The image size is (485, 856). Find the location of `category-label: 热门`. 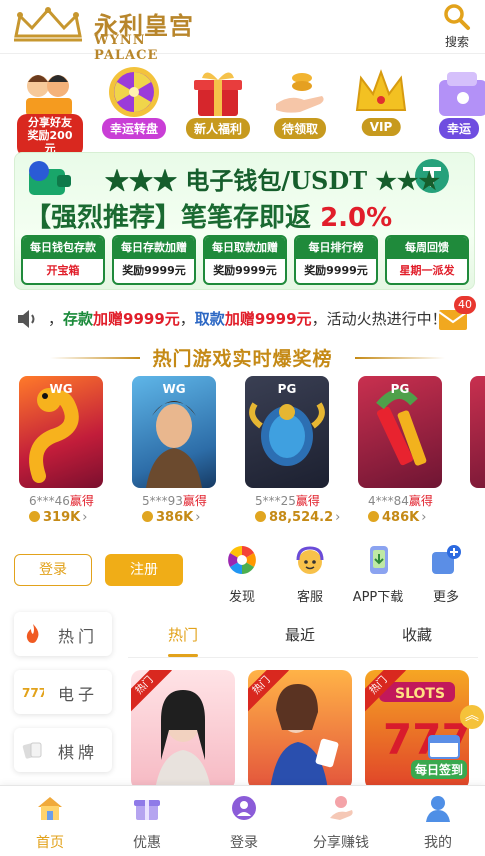

category-label: 热门 is located at coordinates (78, 636).